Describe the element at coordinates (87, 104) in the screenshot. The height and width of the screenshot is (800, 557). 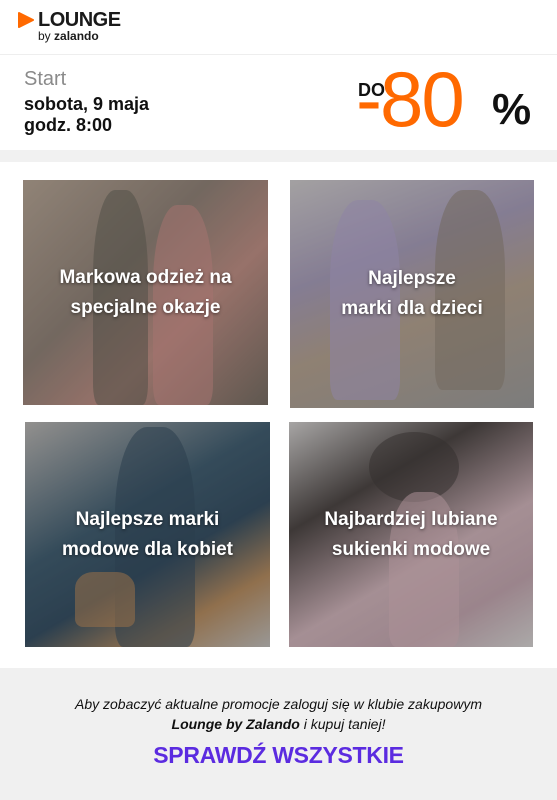
I see `promo-date-day: sobota, 9 maja` at that location.